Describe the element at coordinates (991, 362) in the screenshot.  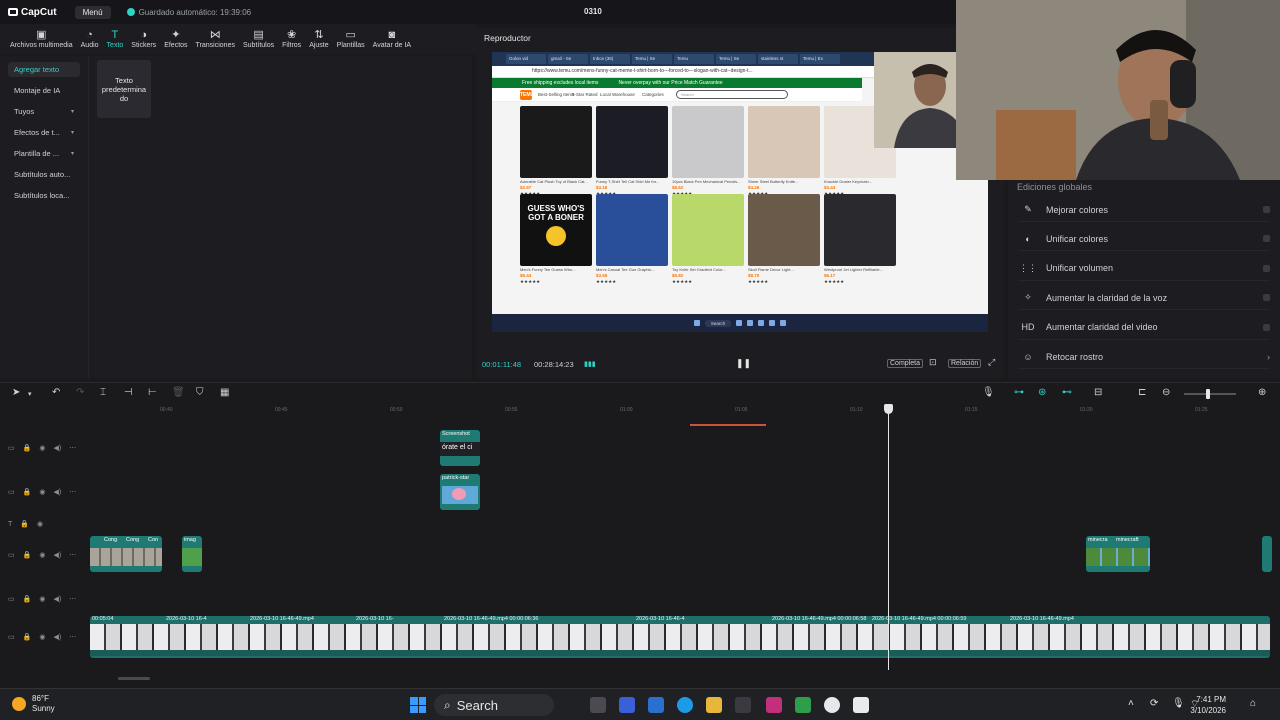
I see `fullscreen-icon: ⤢` at that location.